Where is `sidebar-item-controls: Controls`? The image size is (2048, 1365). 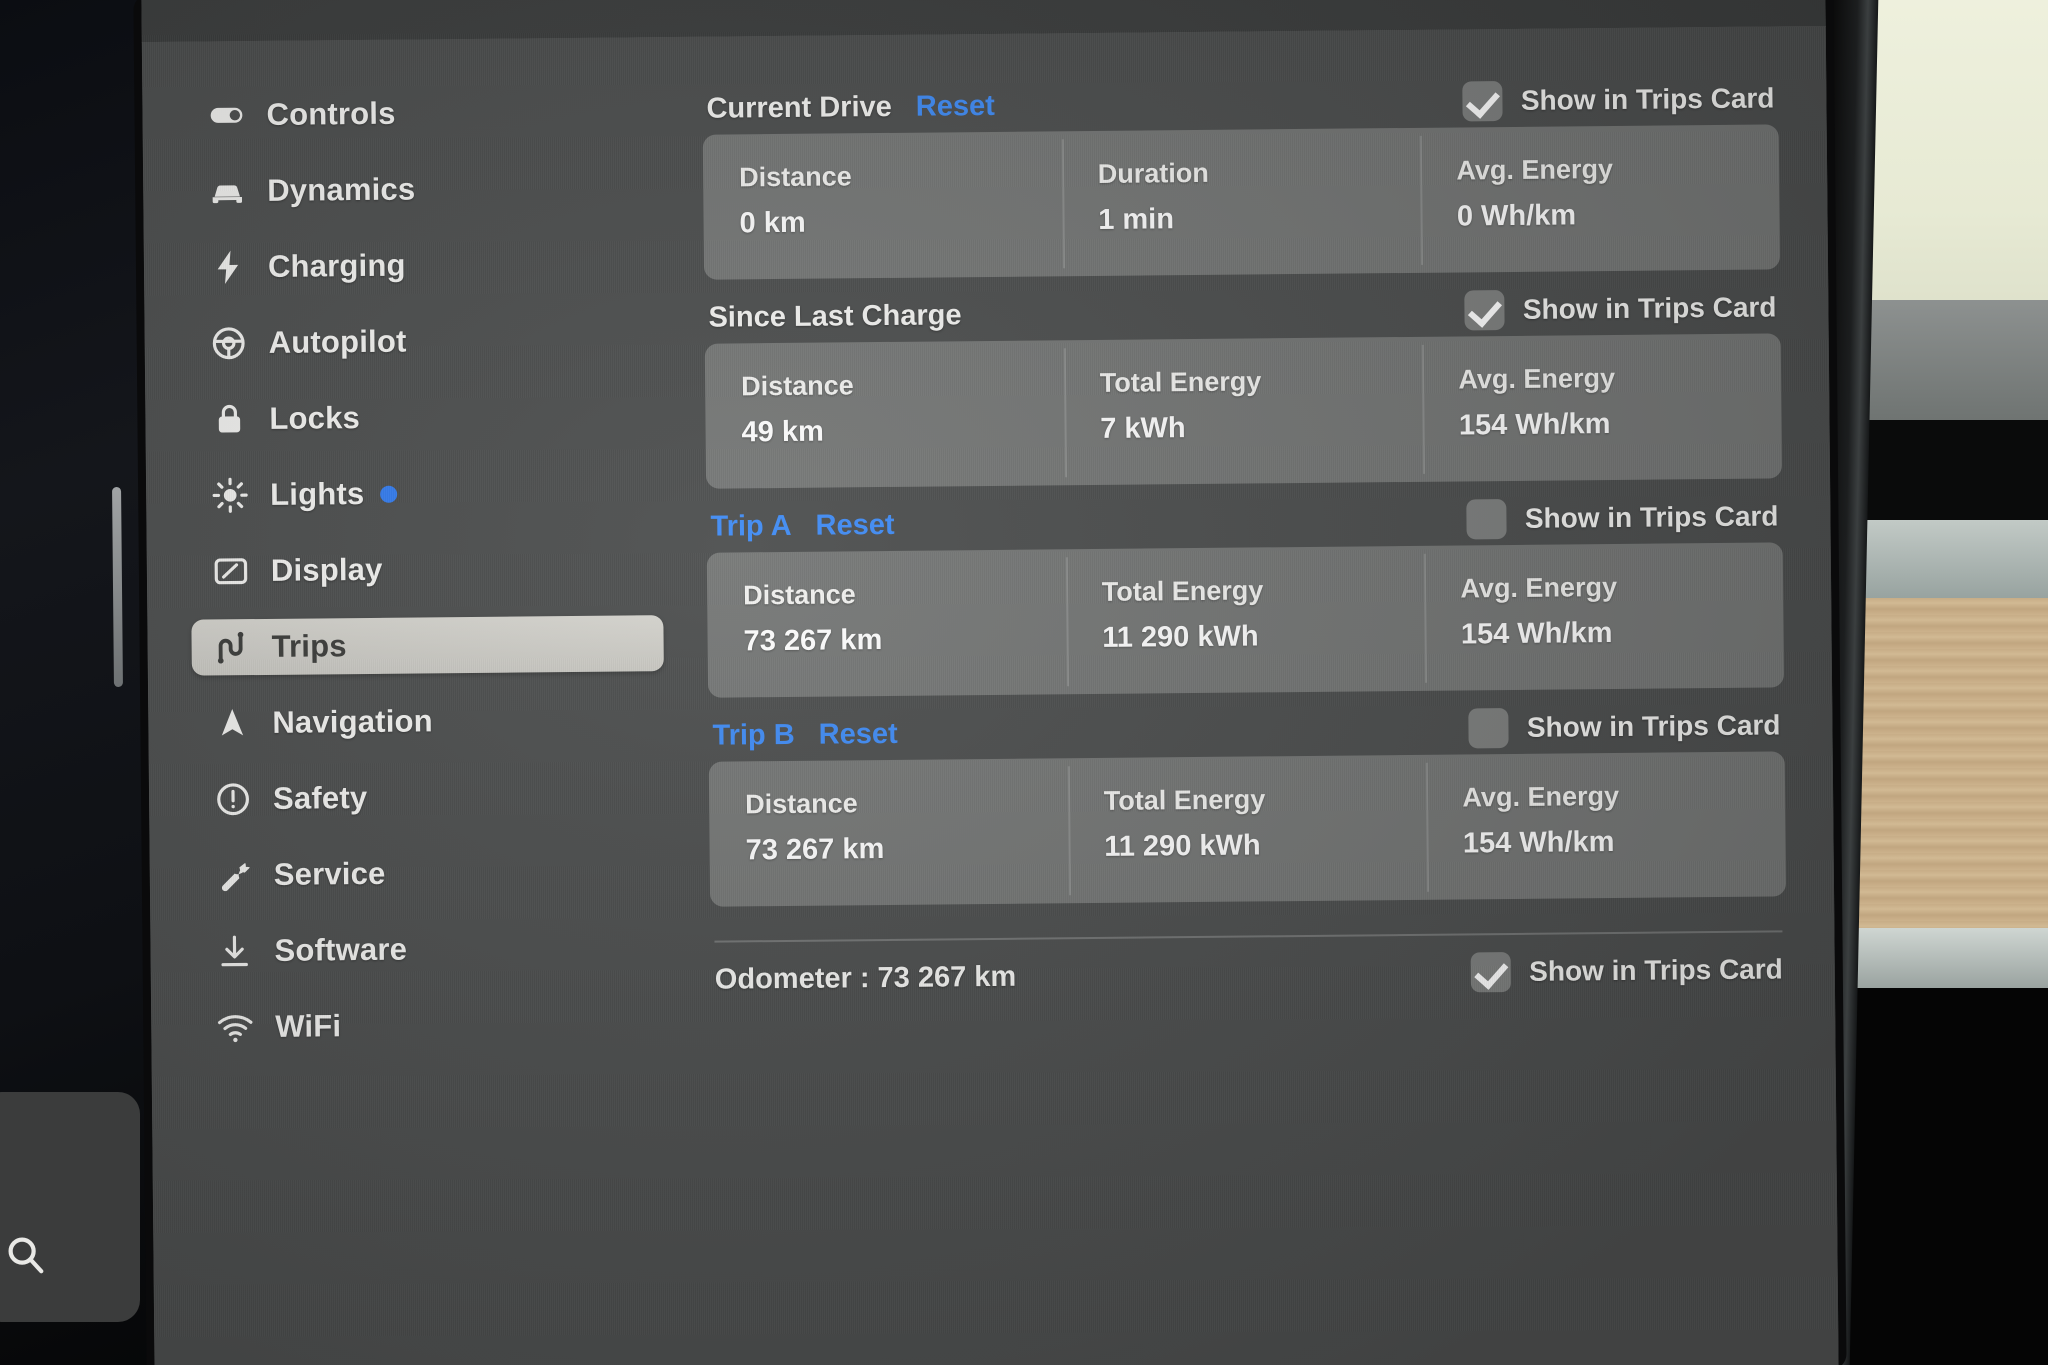 sidebar-item-controls: Controls is located at coordinates (422, 113).